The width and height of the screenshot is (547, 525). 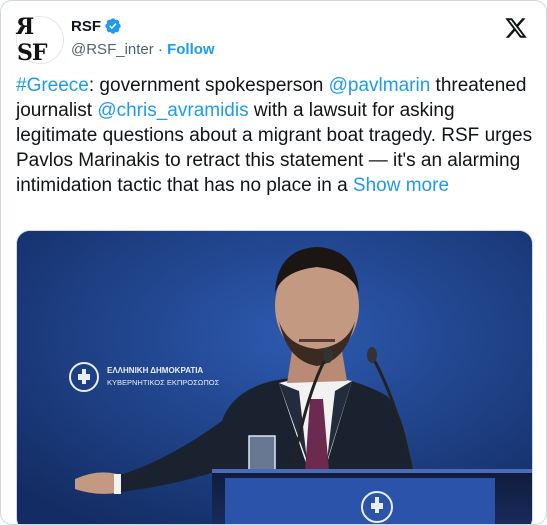 I want to click on sign-line-1: ΕΛΛΗΝΙΚΗ ΔΗΜΟΚΡΑΤΙΑ, so click(x=155, y=370).